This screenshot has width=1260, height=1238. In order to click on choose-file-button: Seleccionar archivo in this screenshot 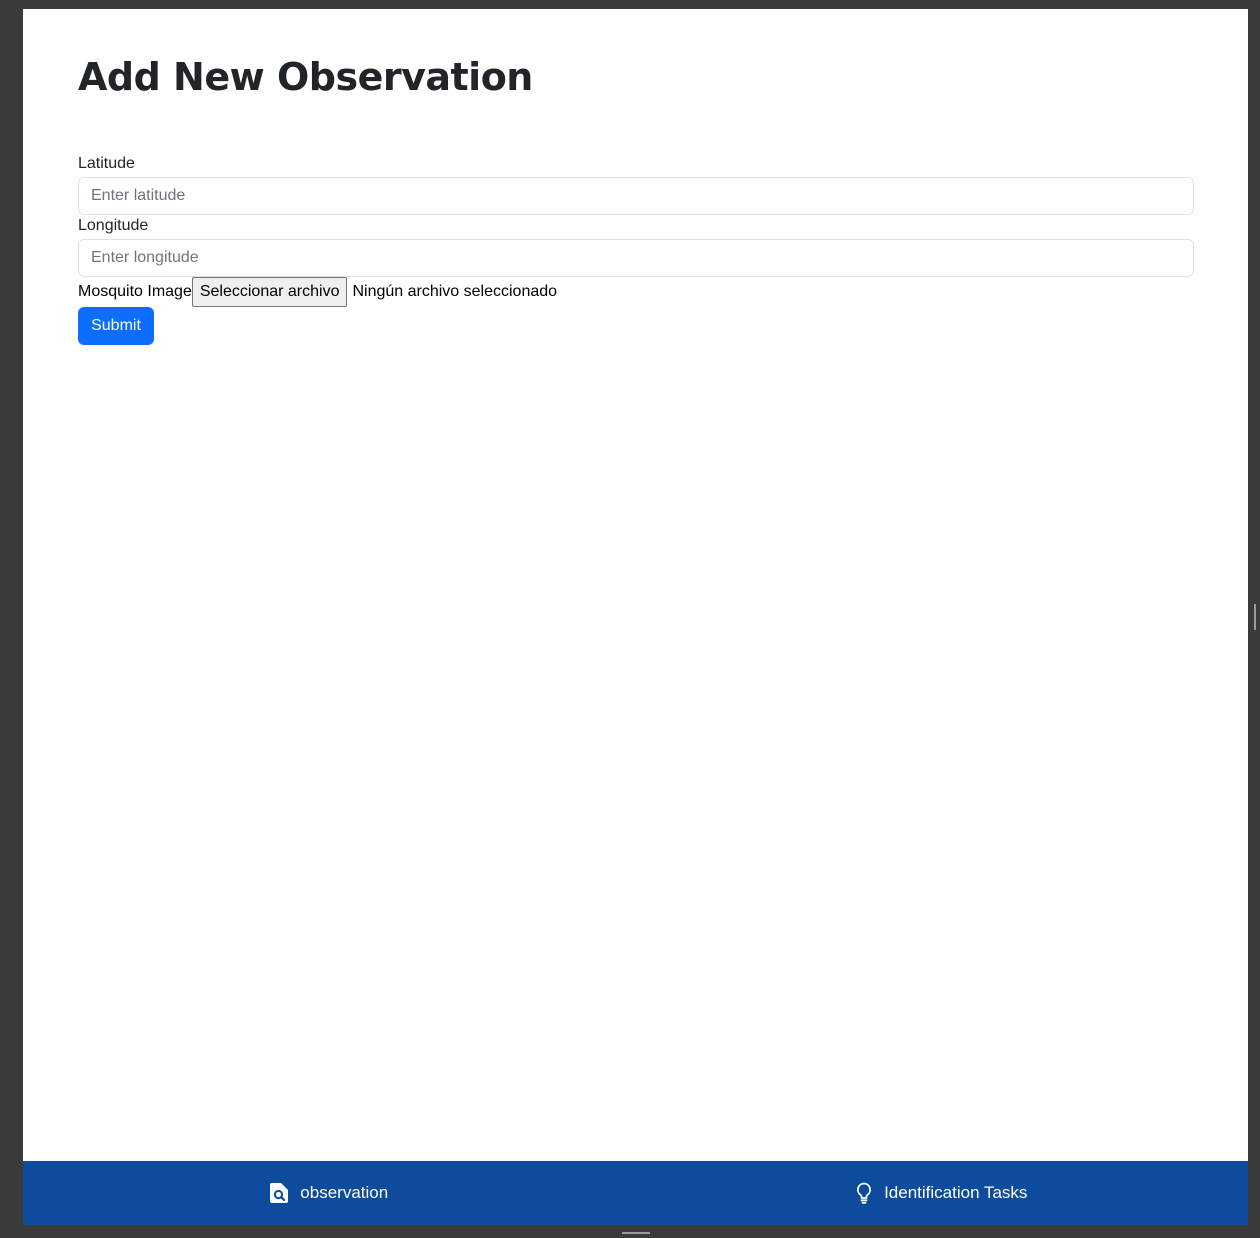, I will do `click(269, 292)`.